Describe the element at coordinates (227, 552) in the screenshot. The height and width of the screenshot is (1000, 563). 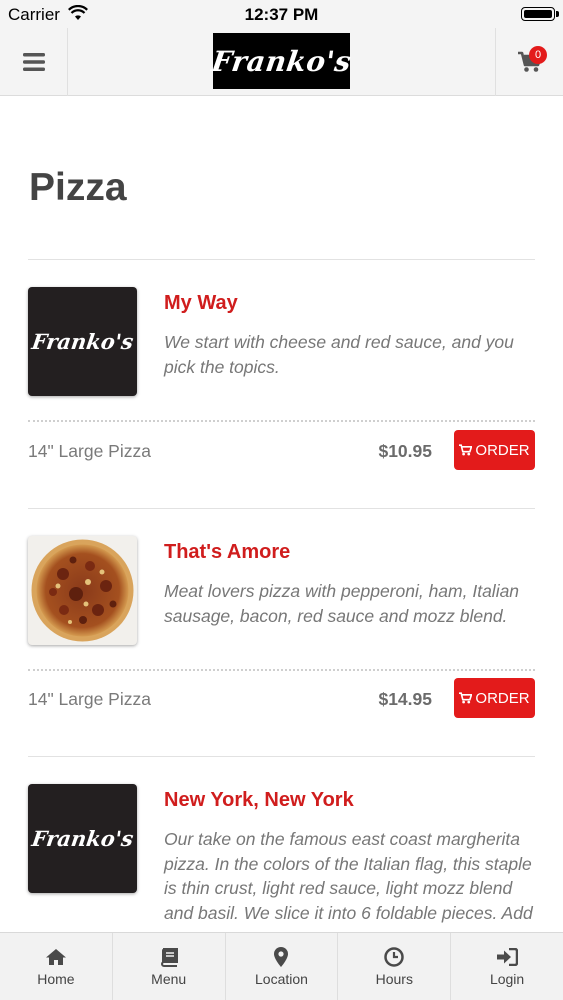
I see `item-name: That's Amore` at that location.